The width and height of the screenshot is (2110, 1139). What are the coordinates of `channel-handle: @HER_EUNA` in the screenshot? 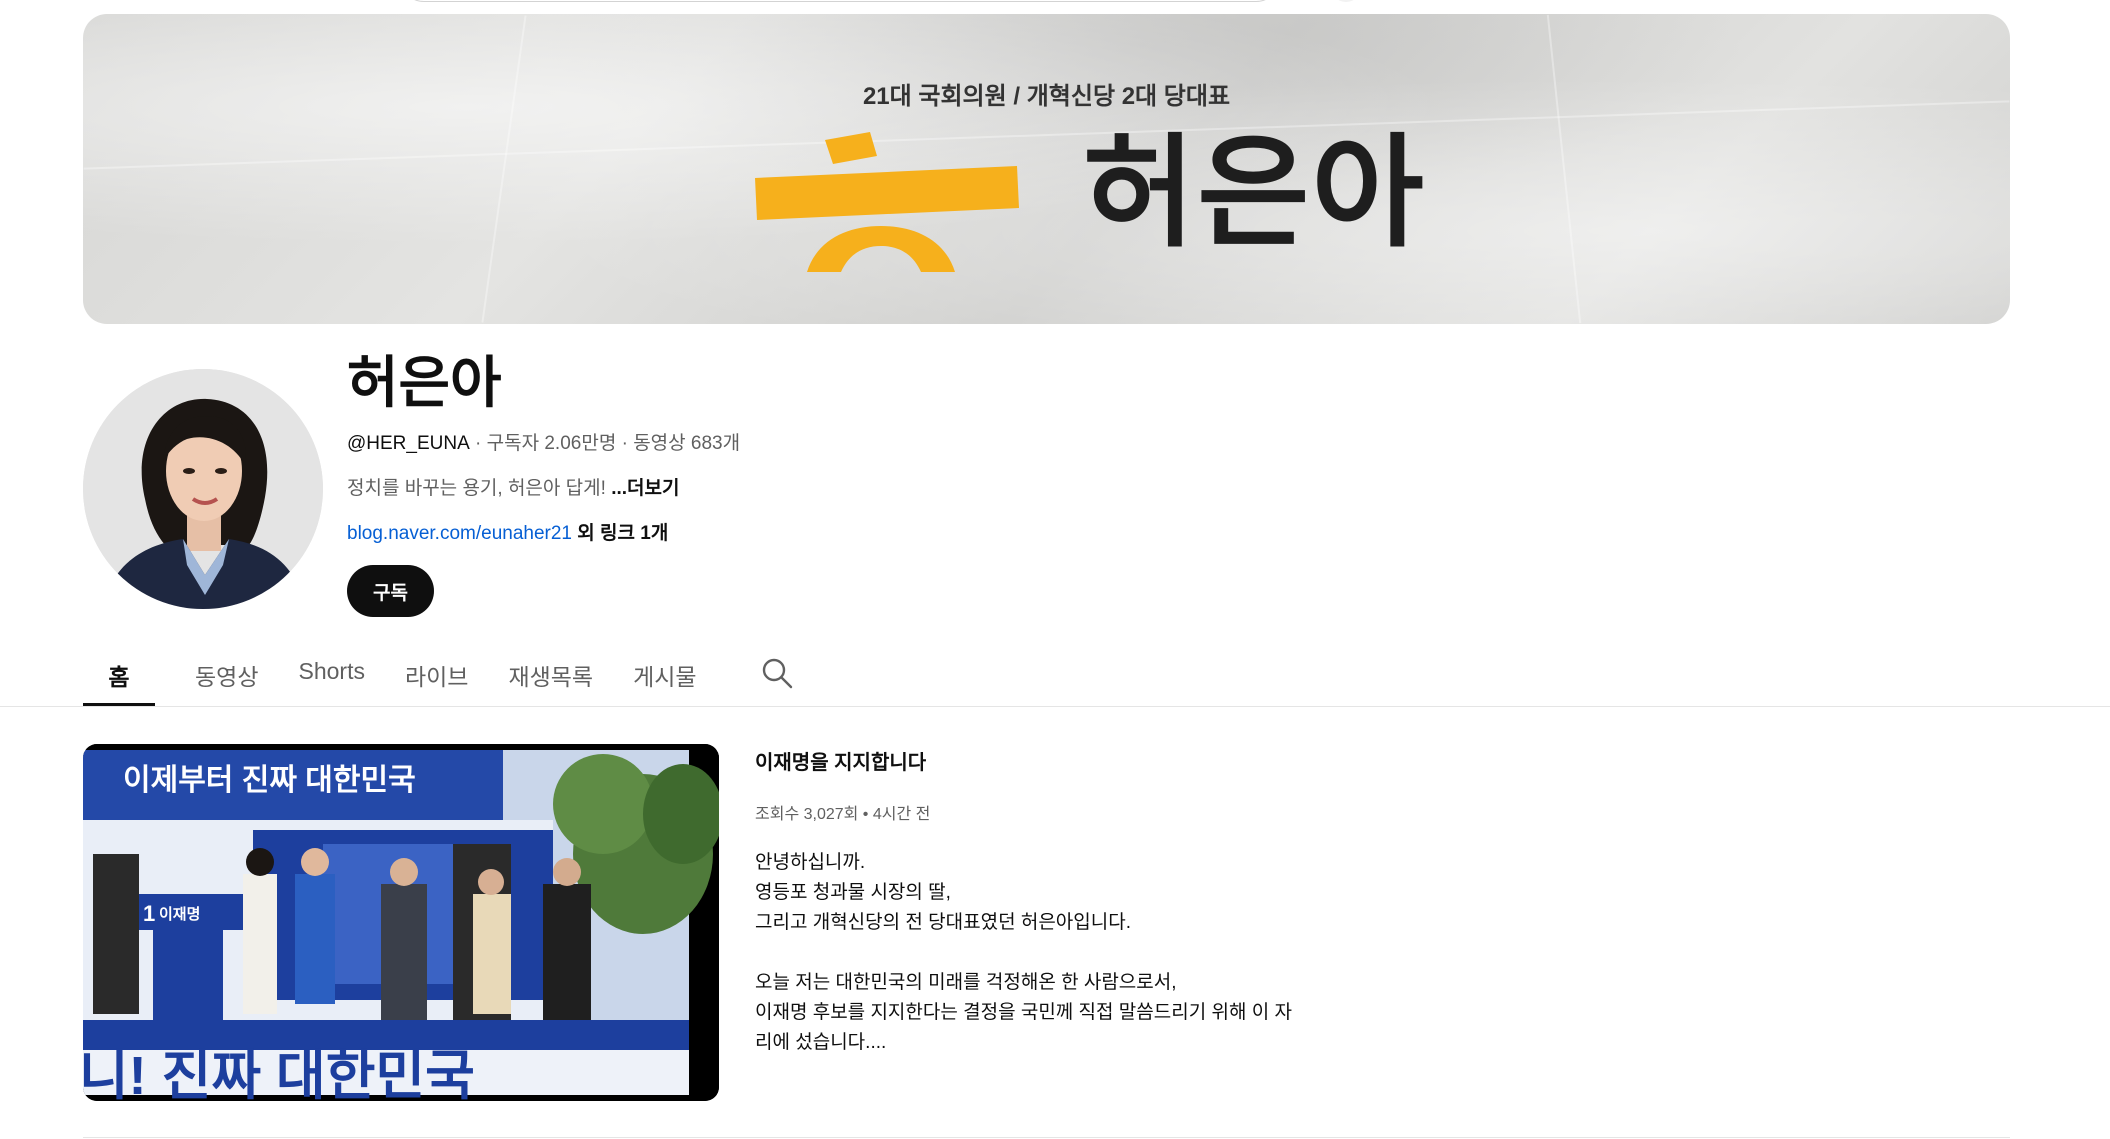 It's located at (408, 443).